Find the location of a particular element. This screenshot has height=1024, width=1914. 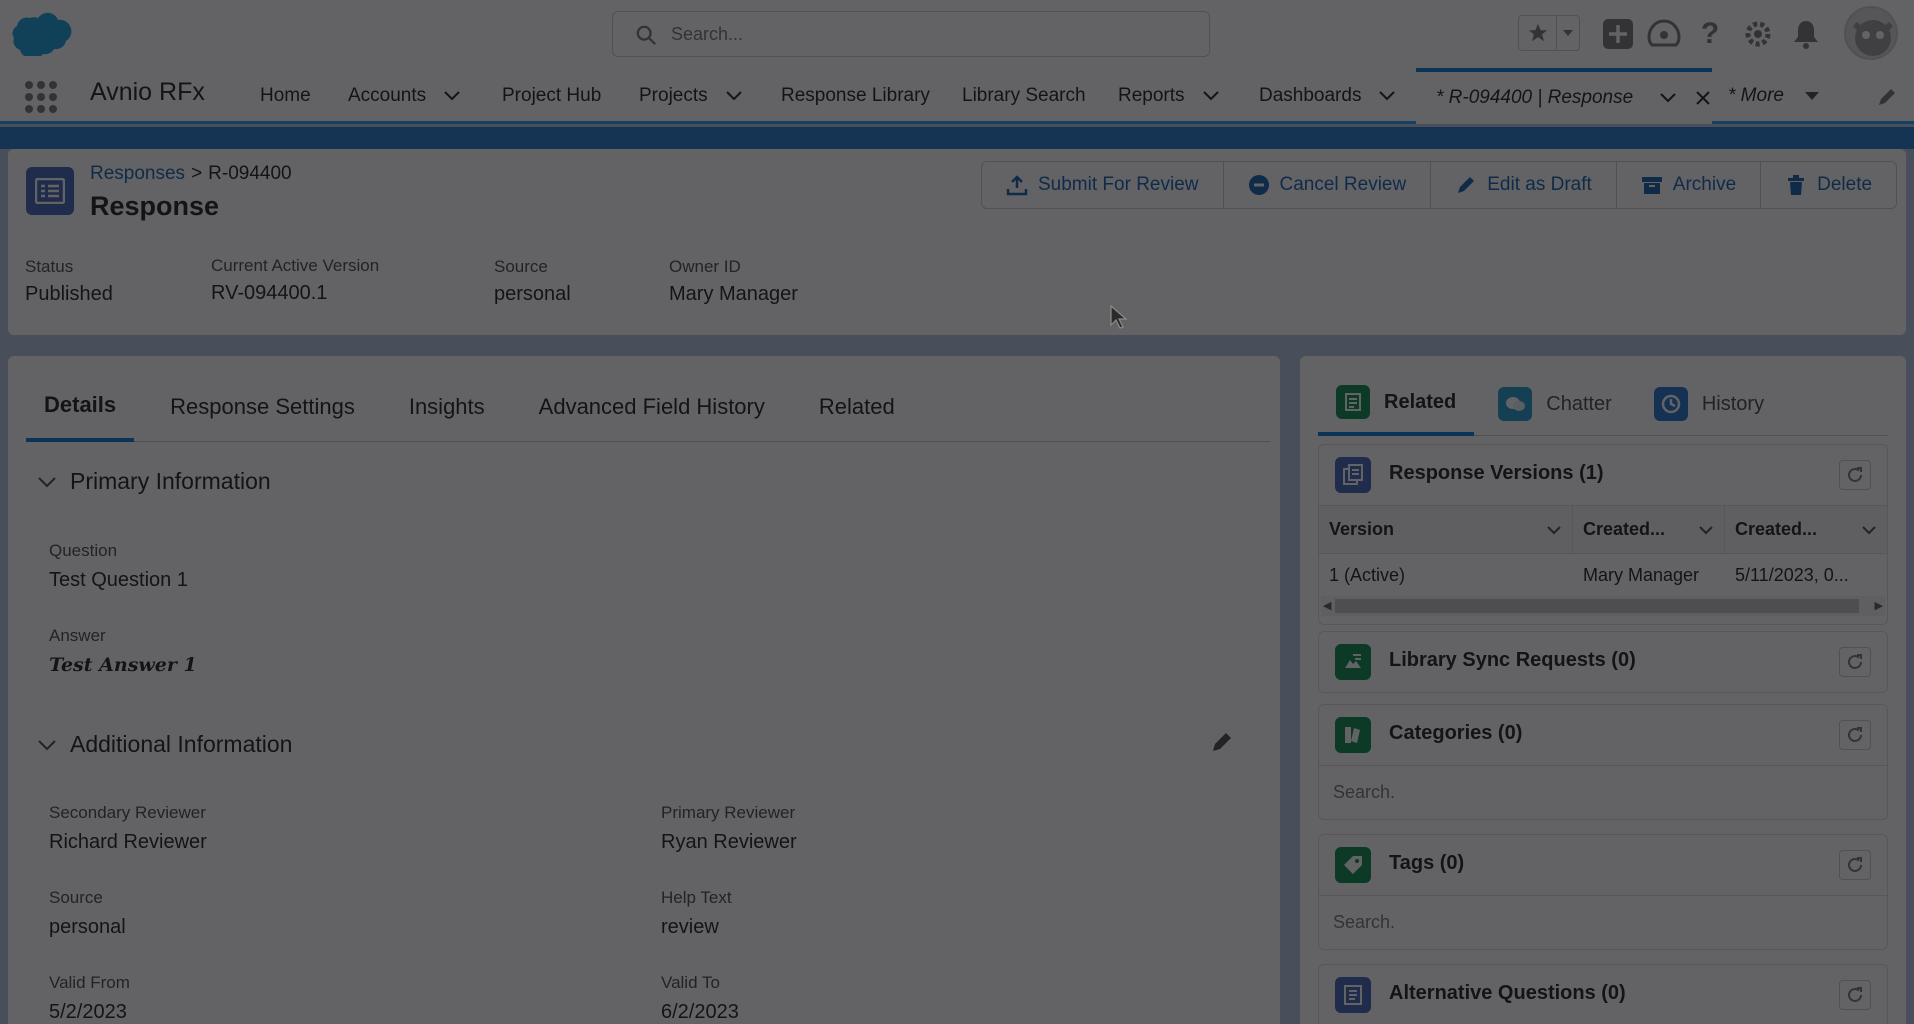

nav-item-project-hub: Project Hub is located at coordinates (551, 96).